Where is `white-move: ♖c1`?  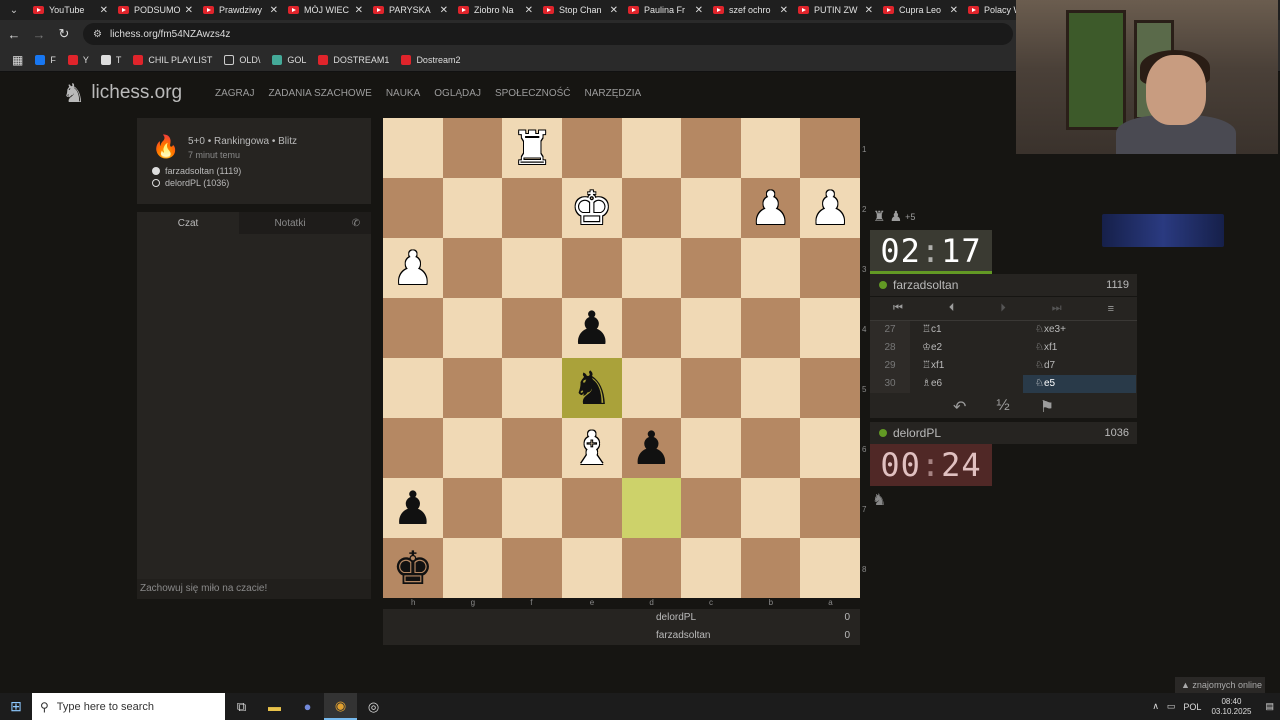 white-move: ♖c1 is located at coordinates (966, 330).